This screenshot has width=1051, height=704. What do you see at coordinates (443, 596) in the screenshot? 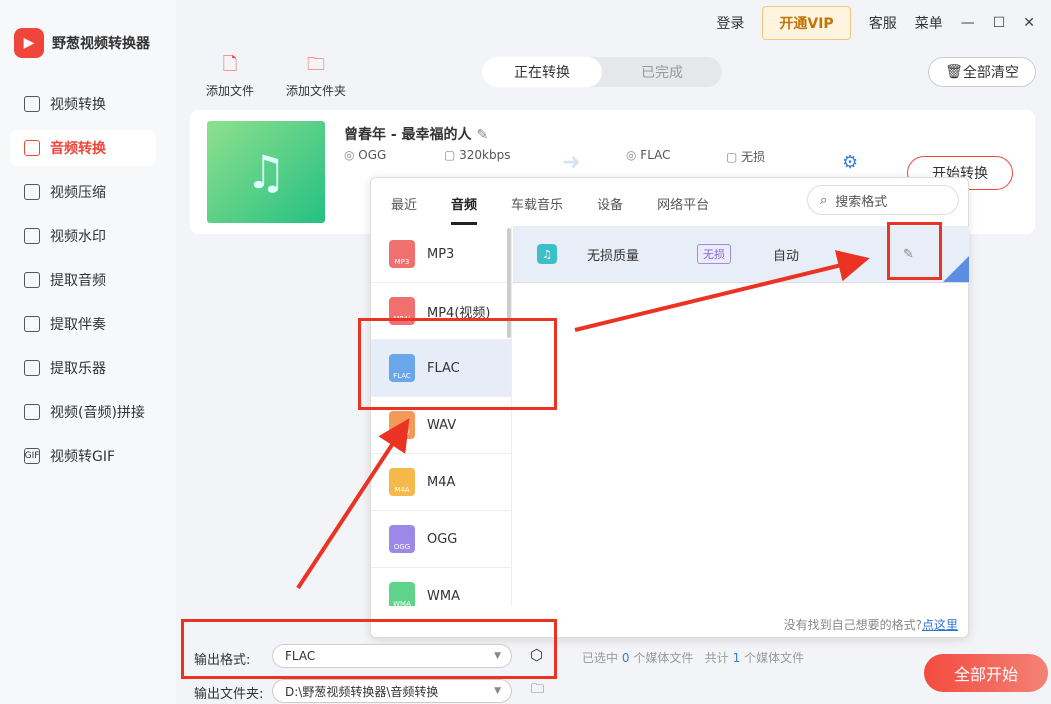
I see `format-name: WMA` at bounding box center [443, 596].